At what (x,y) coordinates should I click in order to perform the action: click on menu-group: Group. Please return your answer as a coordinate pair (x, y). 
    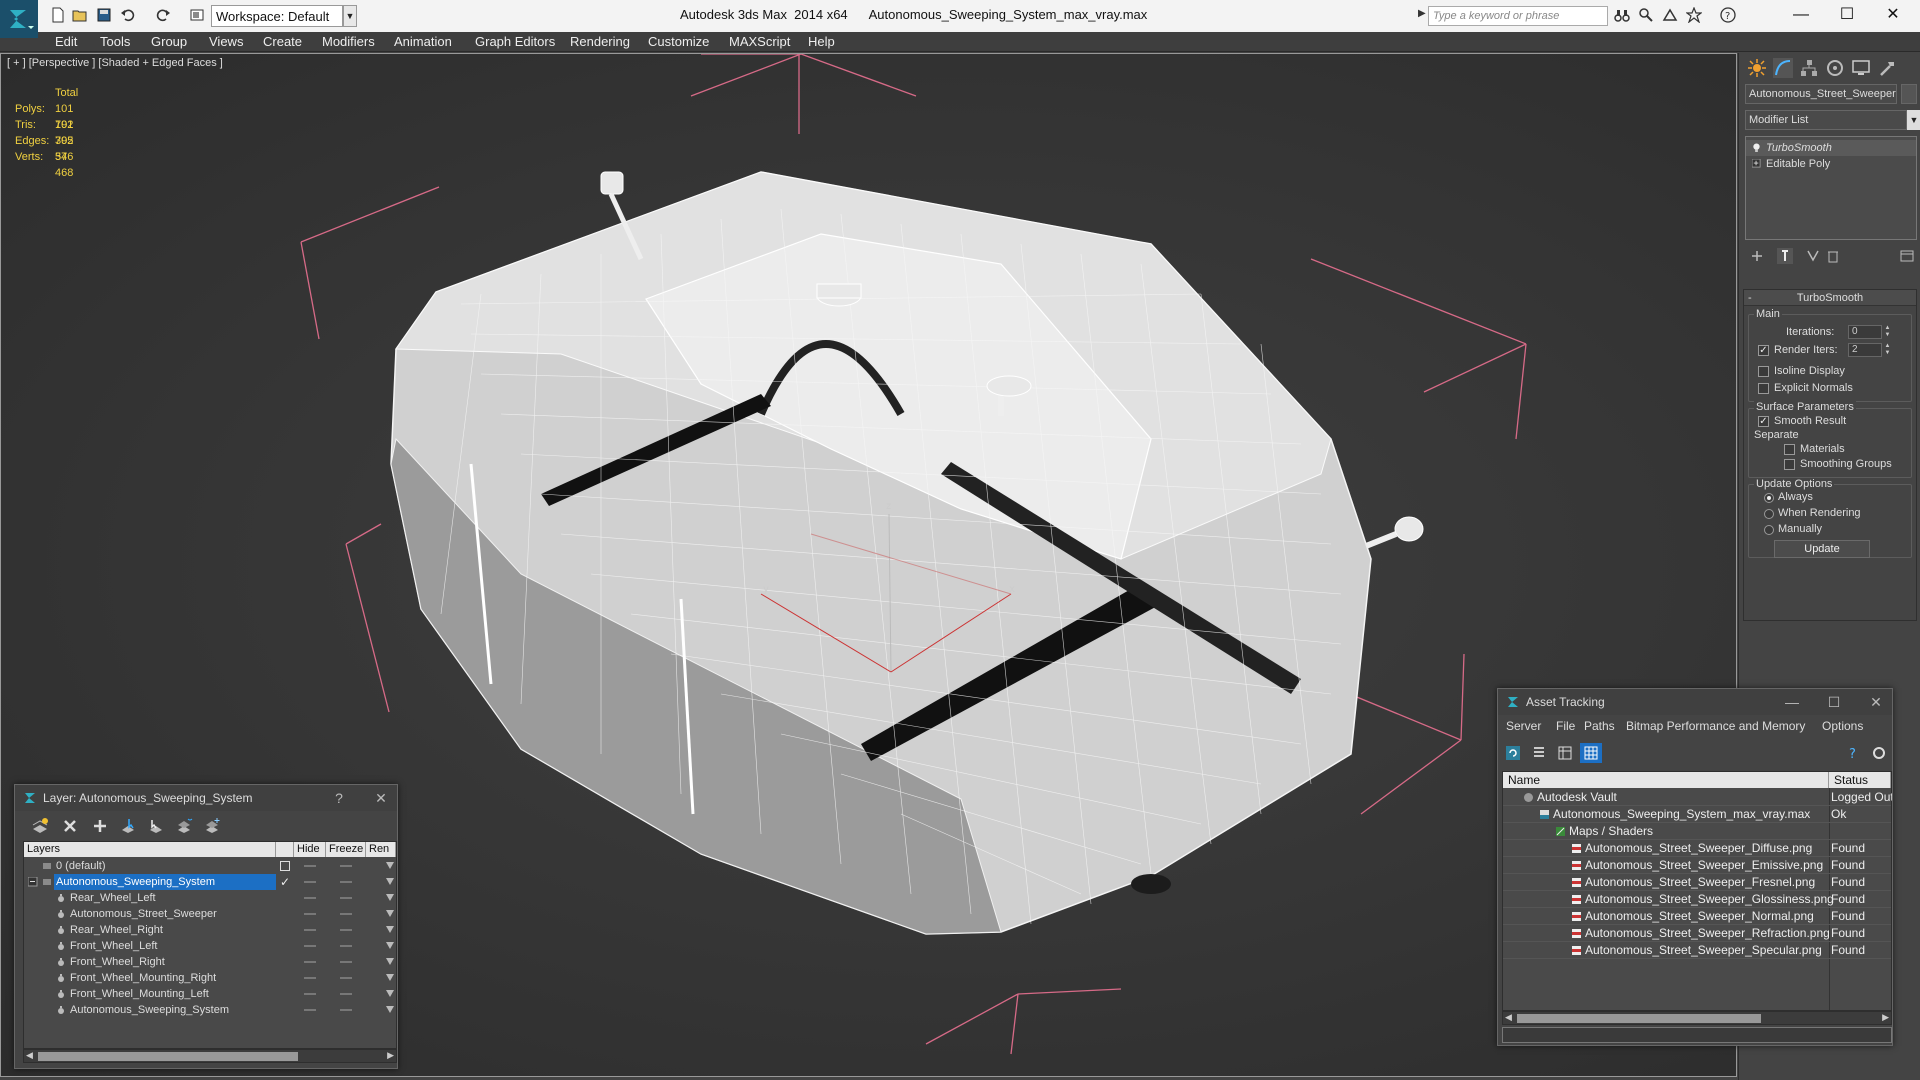
    Looking at the image, I should click on (169, 42).